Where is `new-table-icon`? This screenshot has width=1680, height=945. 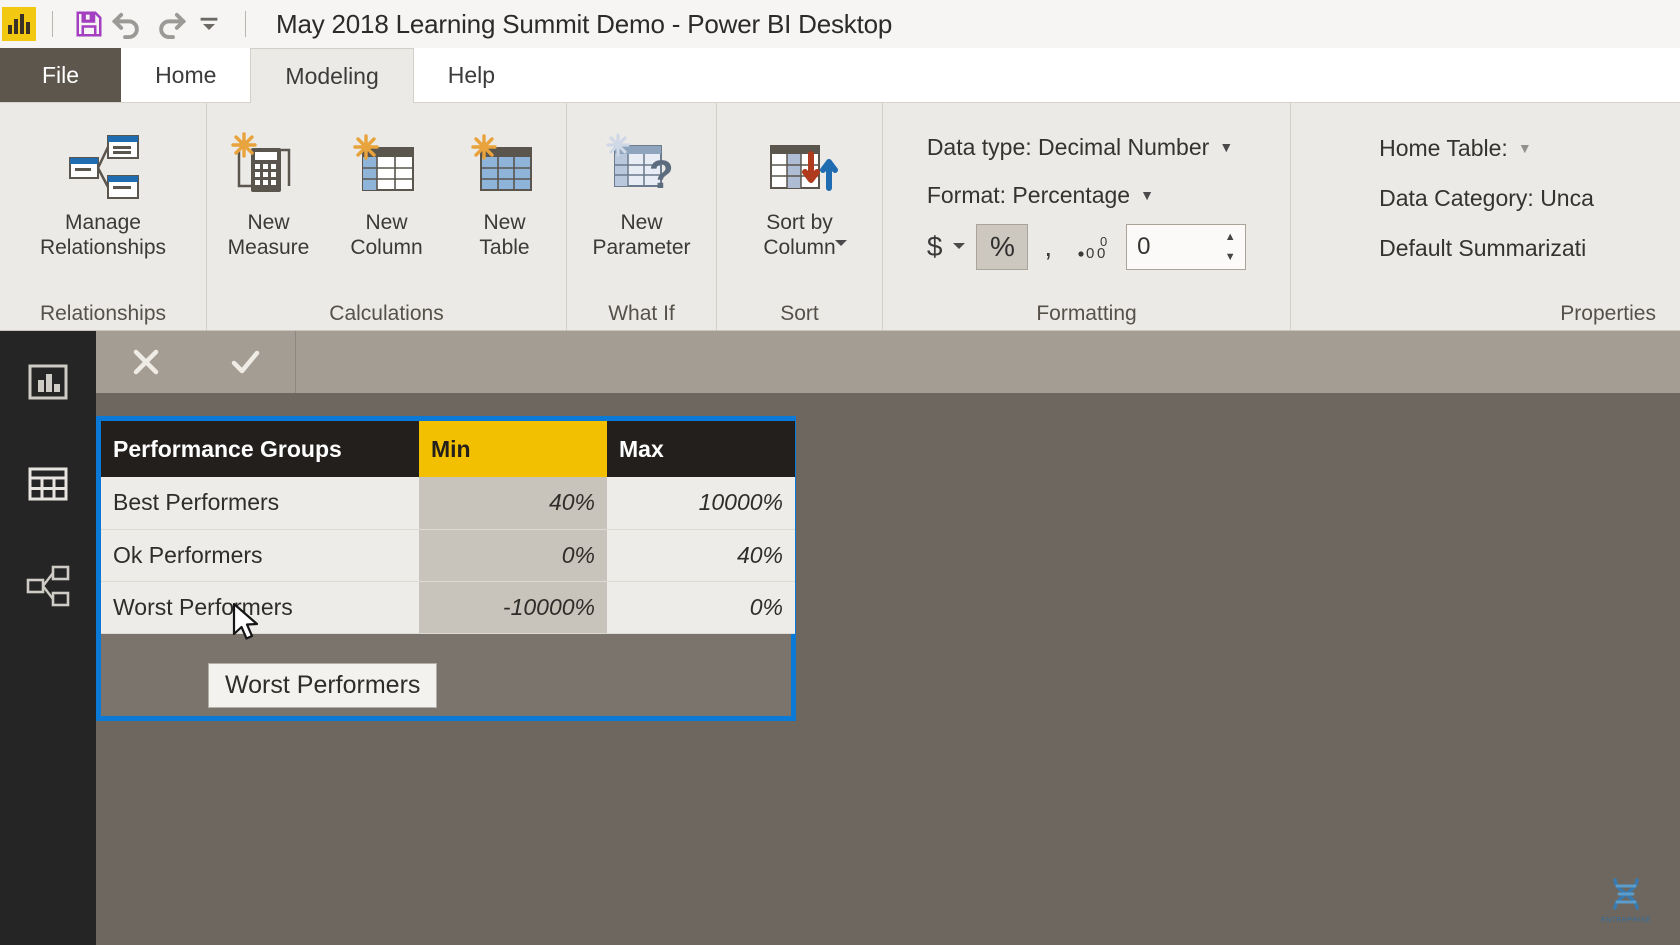 new-table-icon is located at coordinates (505, 167).